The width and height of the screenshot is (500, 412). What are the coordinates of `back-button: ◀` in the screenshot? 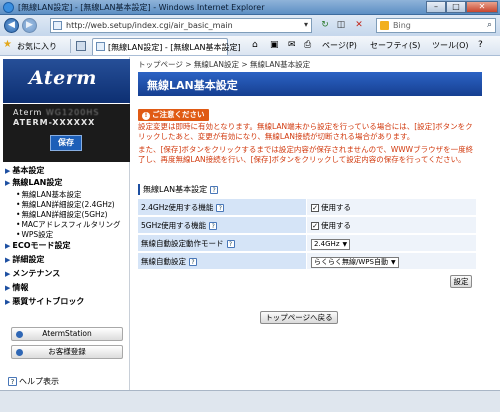 It's located at (11, 25).